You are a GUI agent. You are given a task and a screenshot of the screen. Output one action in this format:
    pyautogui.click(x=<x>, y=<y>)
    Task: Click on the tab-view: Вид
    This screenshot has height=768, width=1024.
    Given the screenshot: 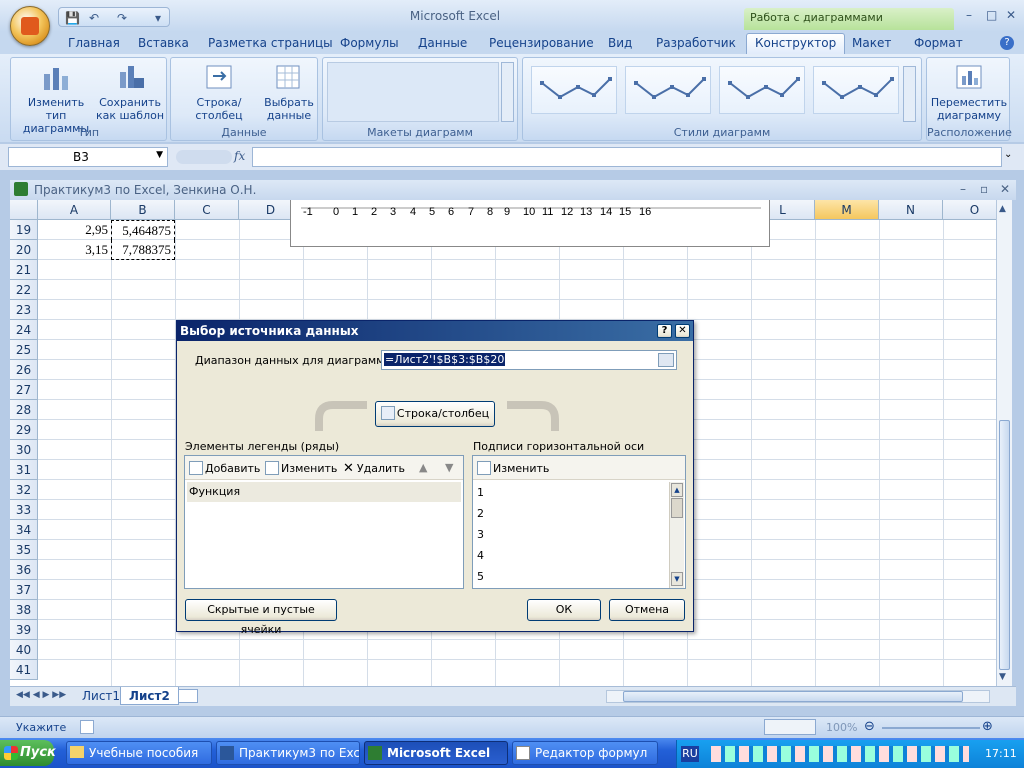 What is the action you would take?
    pyautogui.click(x=620, y=43)
    